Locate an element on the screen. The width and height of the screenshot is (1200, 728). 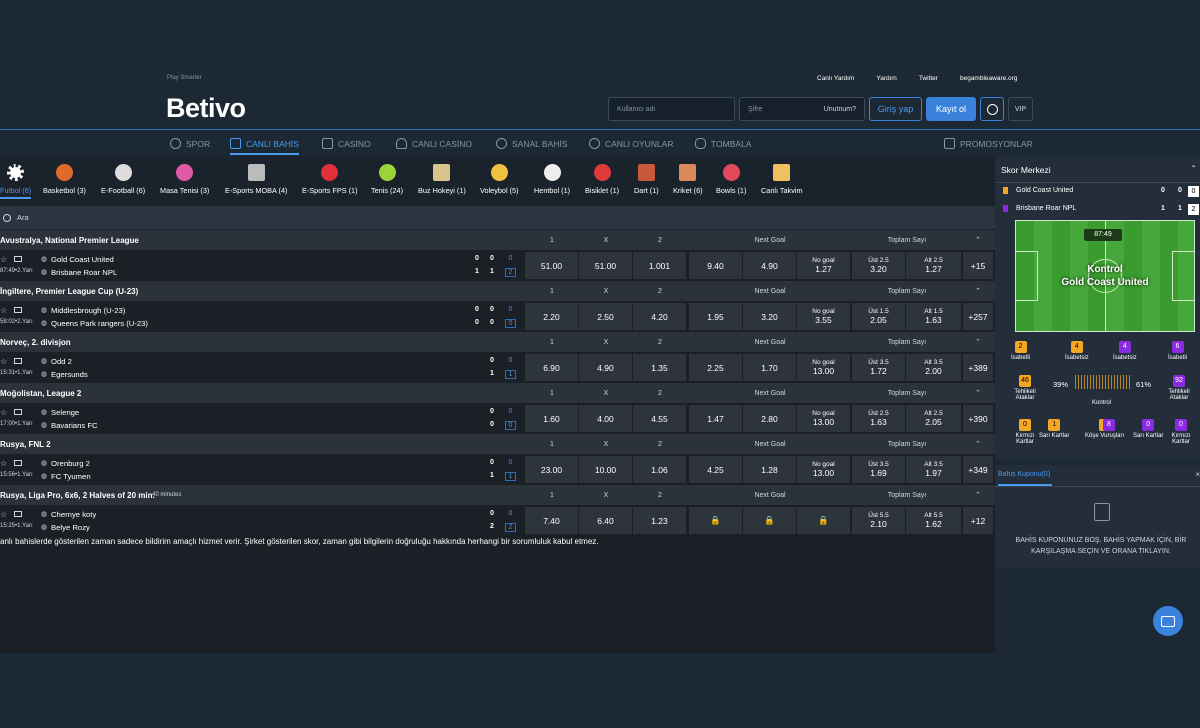
close-icon: × is located at coordinates (1197, 474).